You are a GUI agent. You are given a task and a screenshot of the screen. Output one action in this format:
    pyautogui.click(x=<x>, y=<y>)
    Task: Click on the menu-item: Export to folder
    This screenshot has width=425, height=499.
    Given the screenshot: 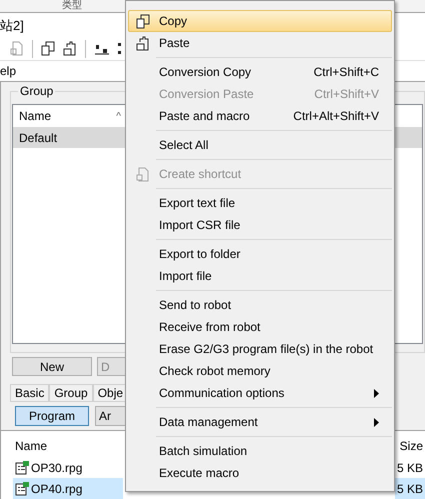 What is the action you would take?
    pyautogui.click(x=260, y=254)
    